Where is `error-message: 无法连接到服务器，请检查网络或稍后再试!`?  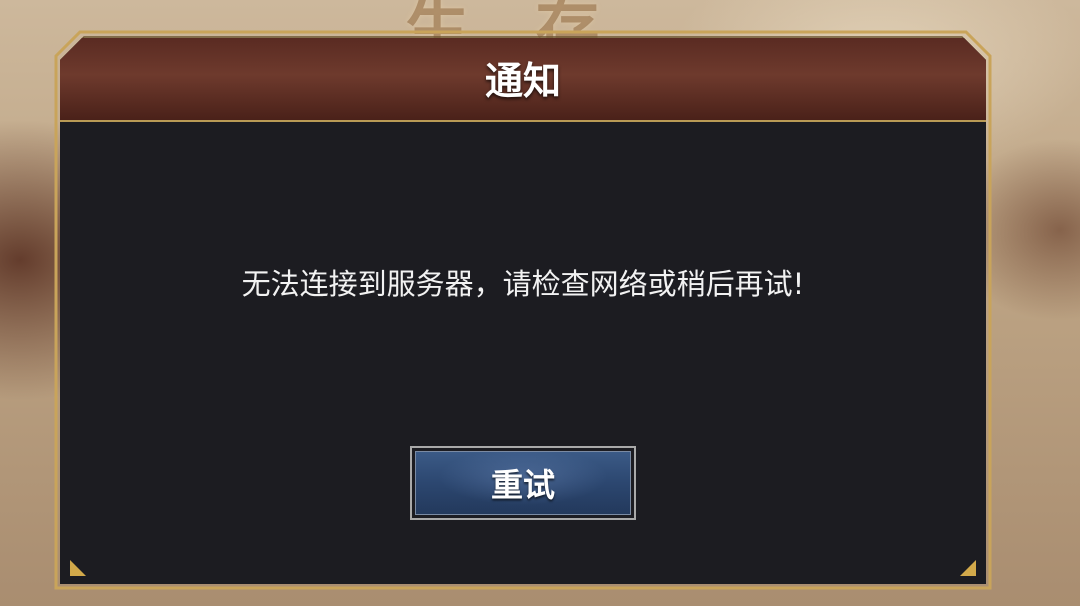 error-message: 无法连接到服务器，请检查网络或稍后再试! is located at coordinates (523, 284).